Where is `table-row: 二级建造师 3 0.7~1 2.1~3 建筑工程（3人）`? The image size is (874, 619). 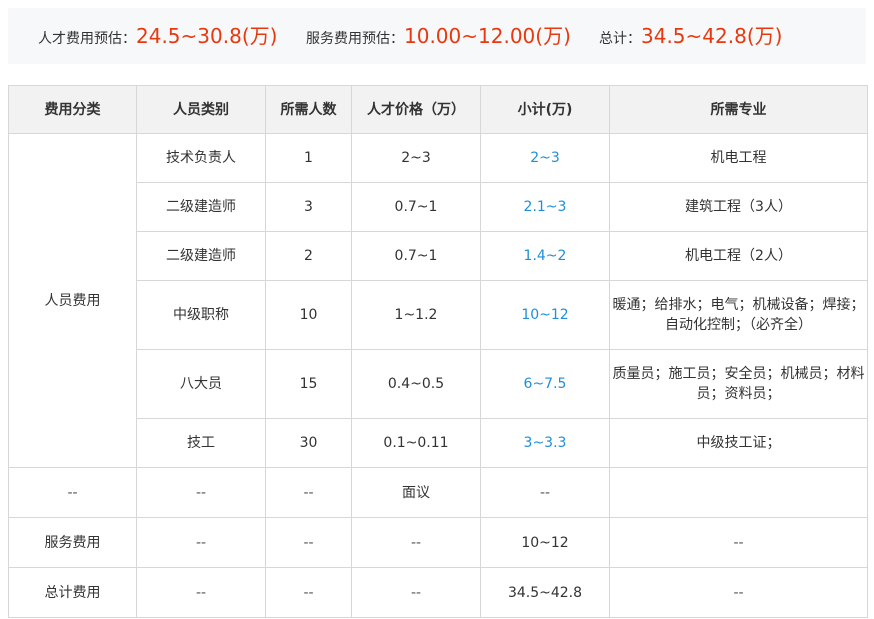
table-row: 二级建造师 3 0.7~1 2.1~3 建筑工程（3人） is located at coordinates (438, 207).